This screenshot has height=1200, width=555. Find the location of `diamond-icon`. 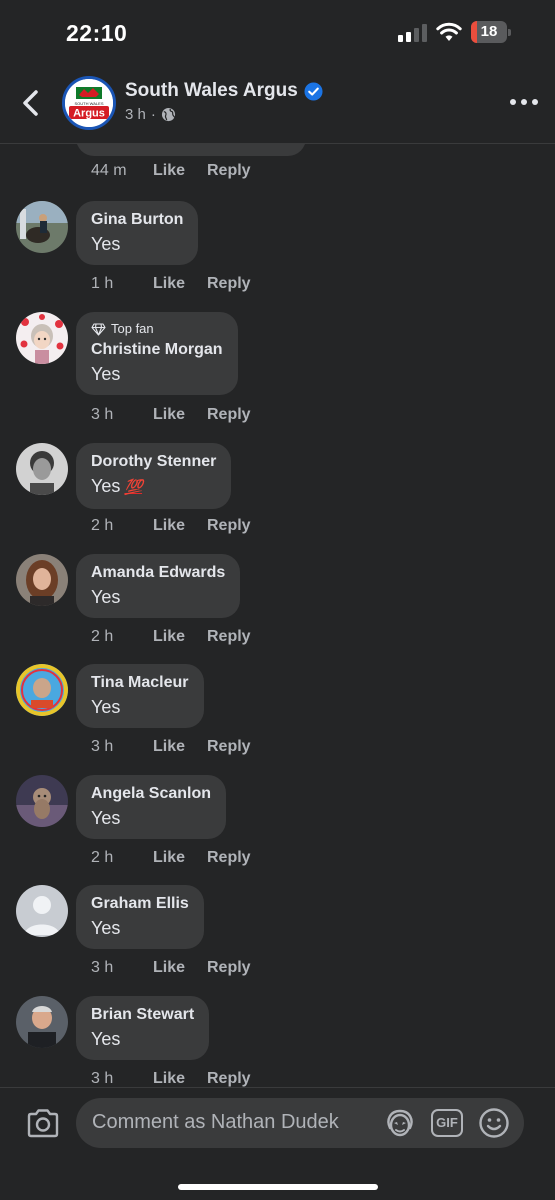

diamond-icon is located at coordinates (98, 329).